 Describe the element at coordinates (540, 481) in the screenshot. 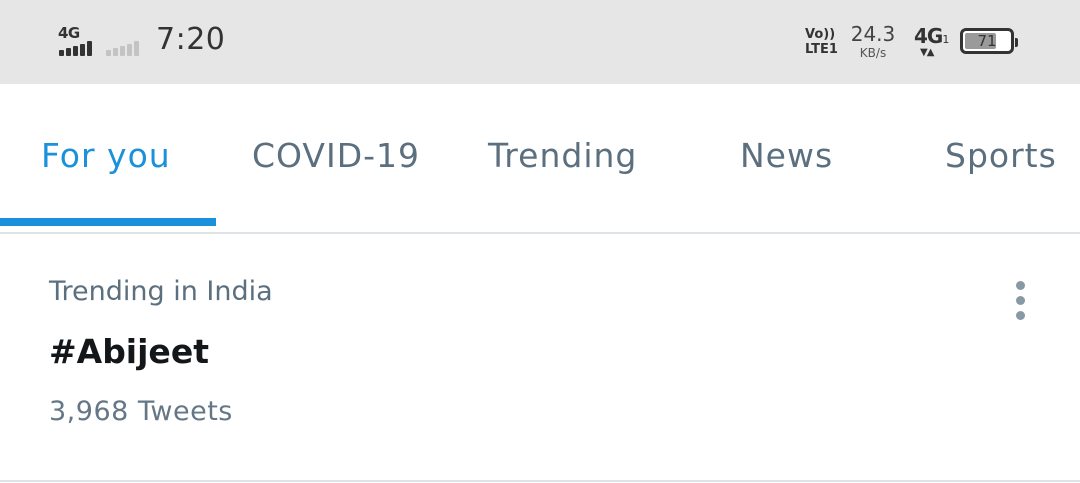

I see `trend-divider` at that location.